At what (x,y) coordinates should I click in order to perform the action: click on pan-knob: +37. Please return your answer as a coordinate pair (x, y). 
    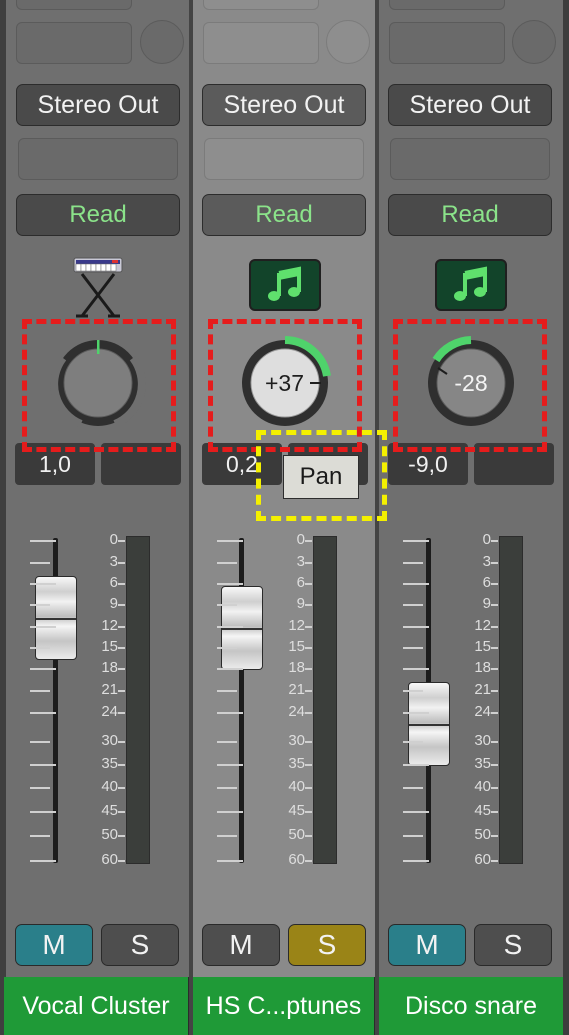
    Looking at the image, I should click on (285, 383).